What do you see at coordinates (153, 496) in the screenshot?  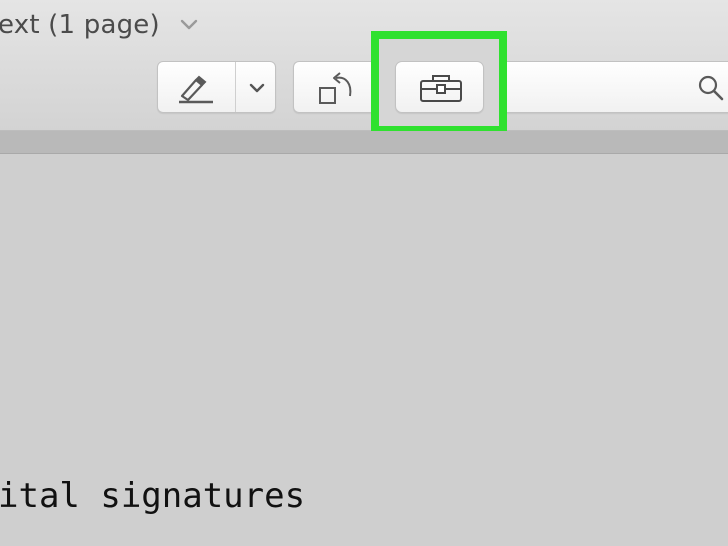 I see `document-text: ital signatures` at bounding box center [153, 496].